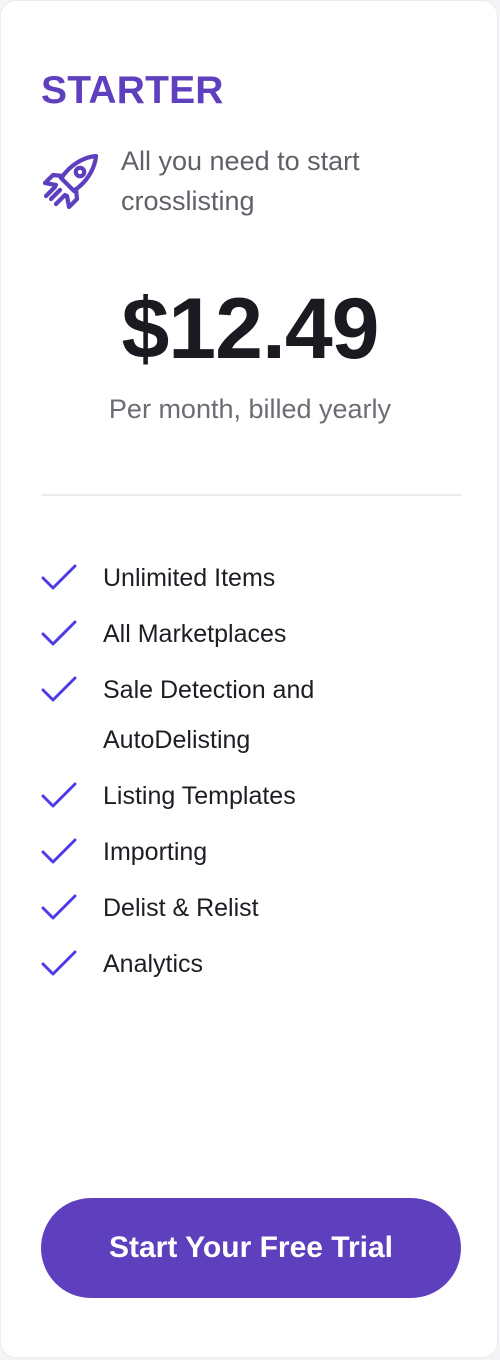 Image resolution: width=500 pixels, height=1360 pixels. I want to click on plan-tagline: All you need to start crosslisting, so click(240, 181).